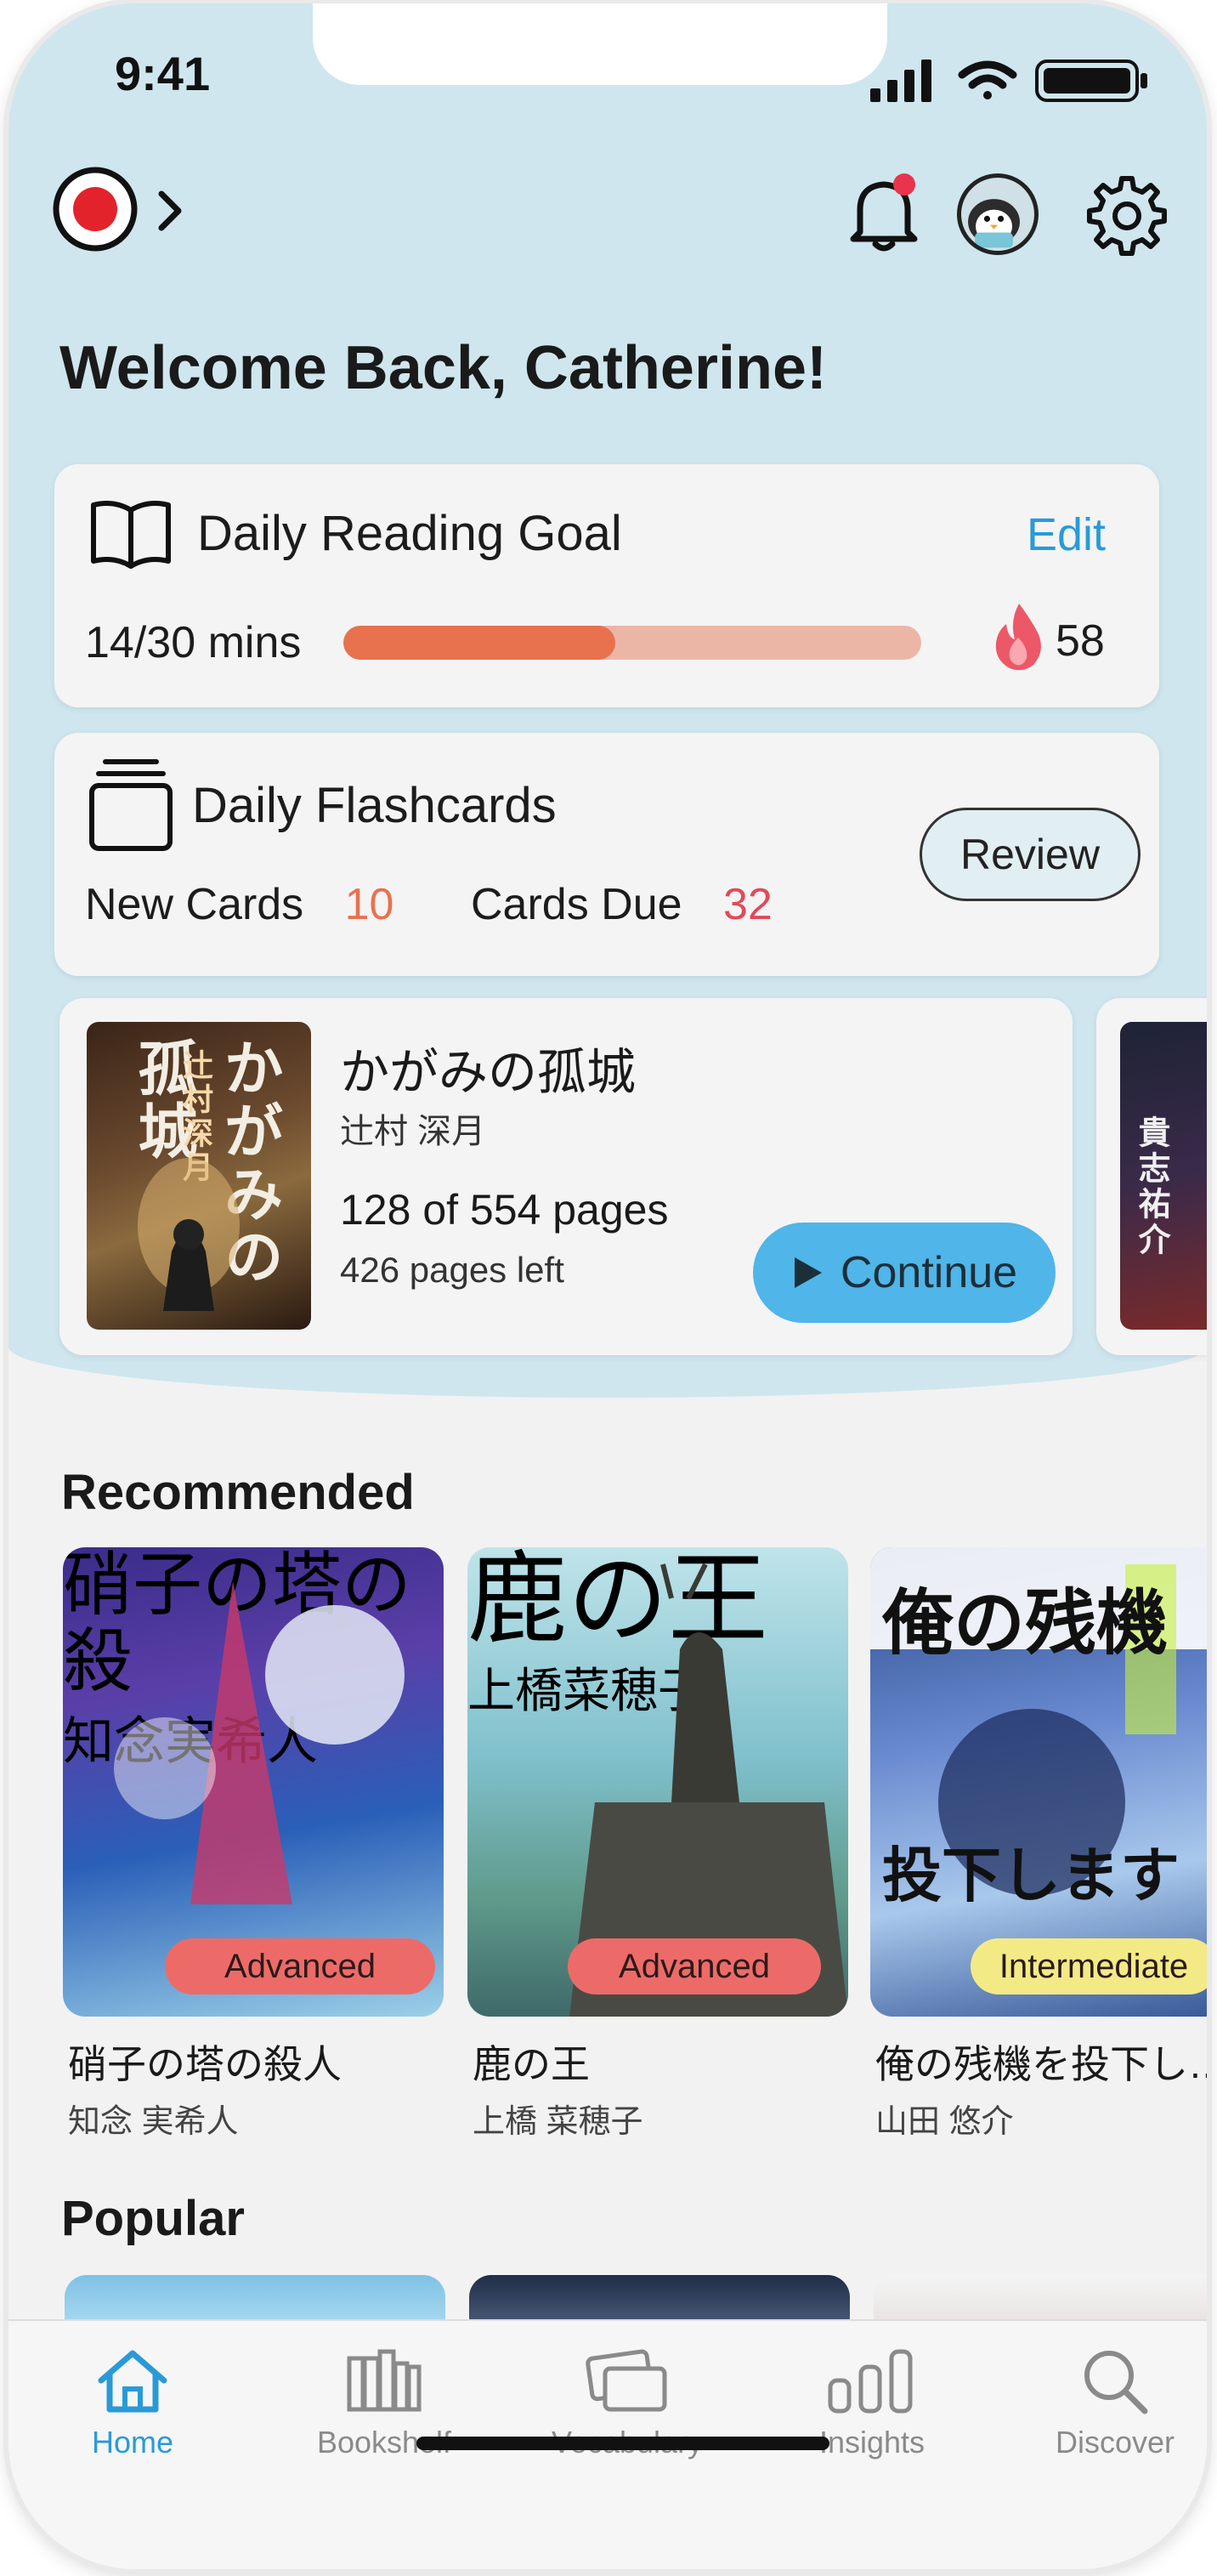  Describe the element at coordinates (998, 214) in the screenshot. I see `avatar` at that location.